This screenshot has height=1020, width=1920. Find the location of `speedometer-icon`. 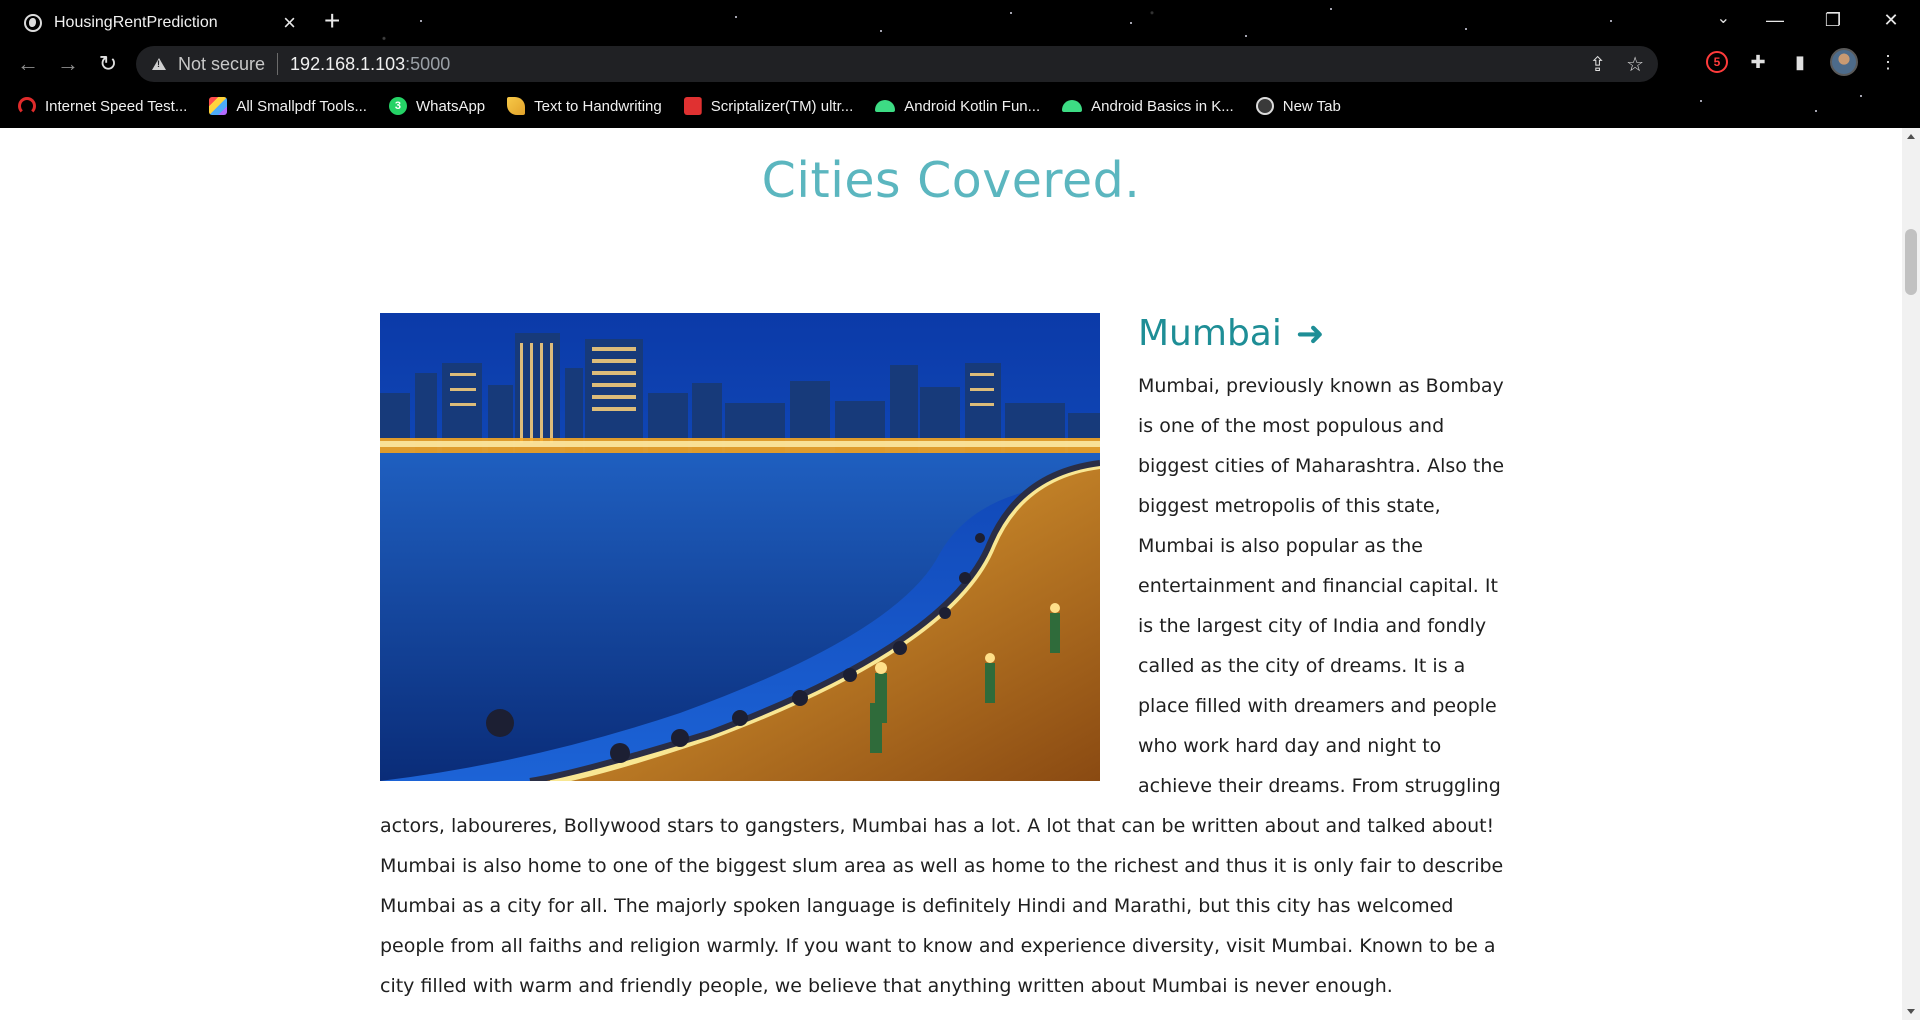

speedometer-icon is located at coordinates (27, 106).